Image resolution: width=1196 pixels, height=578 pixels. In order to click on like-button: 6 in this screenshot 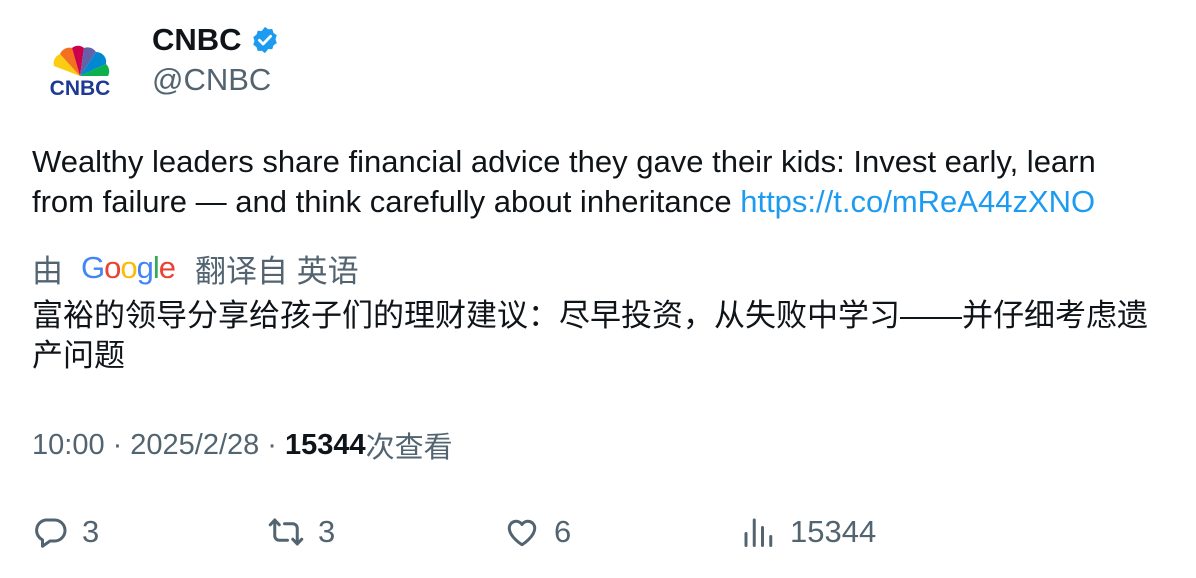, I will do `click(537, 532)`.